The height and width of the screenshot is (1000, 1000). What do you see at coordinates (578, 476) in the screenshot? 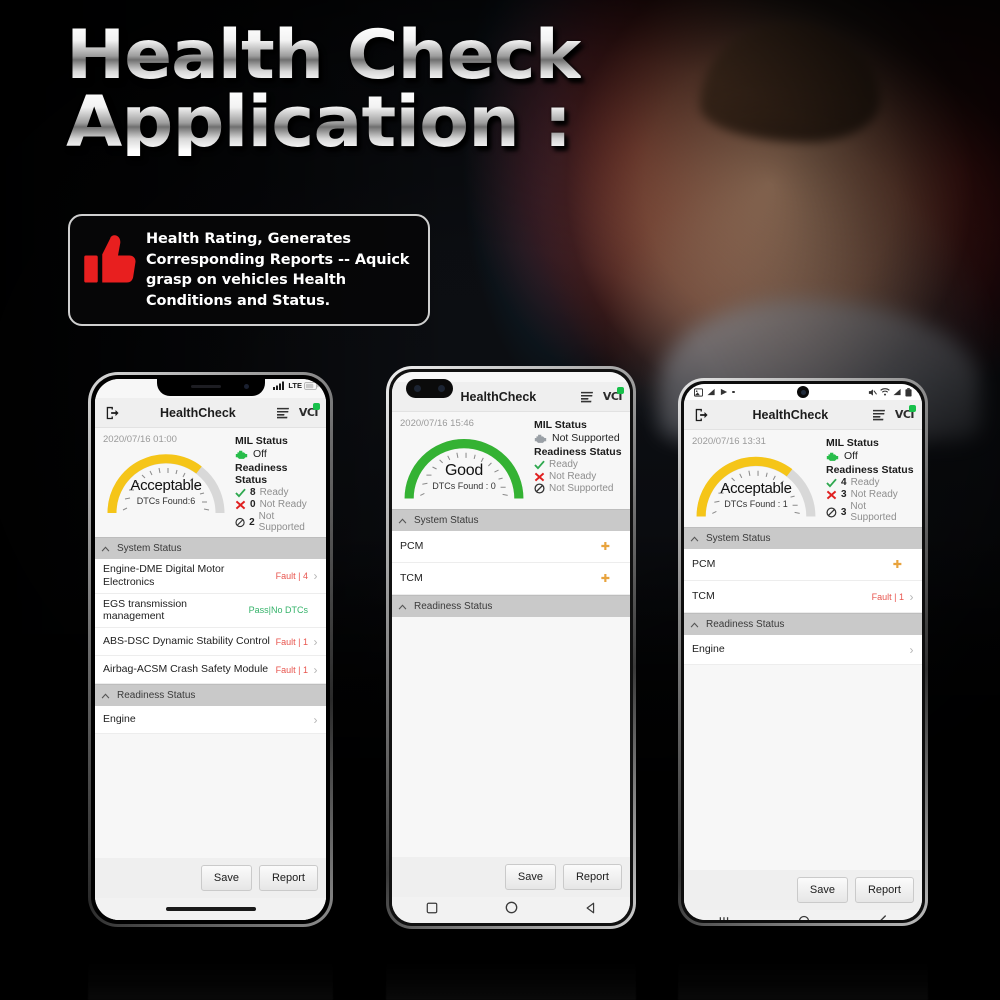
I see `readiness-notready-row: Not Ready` at bounding box center [578, 476].